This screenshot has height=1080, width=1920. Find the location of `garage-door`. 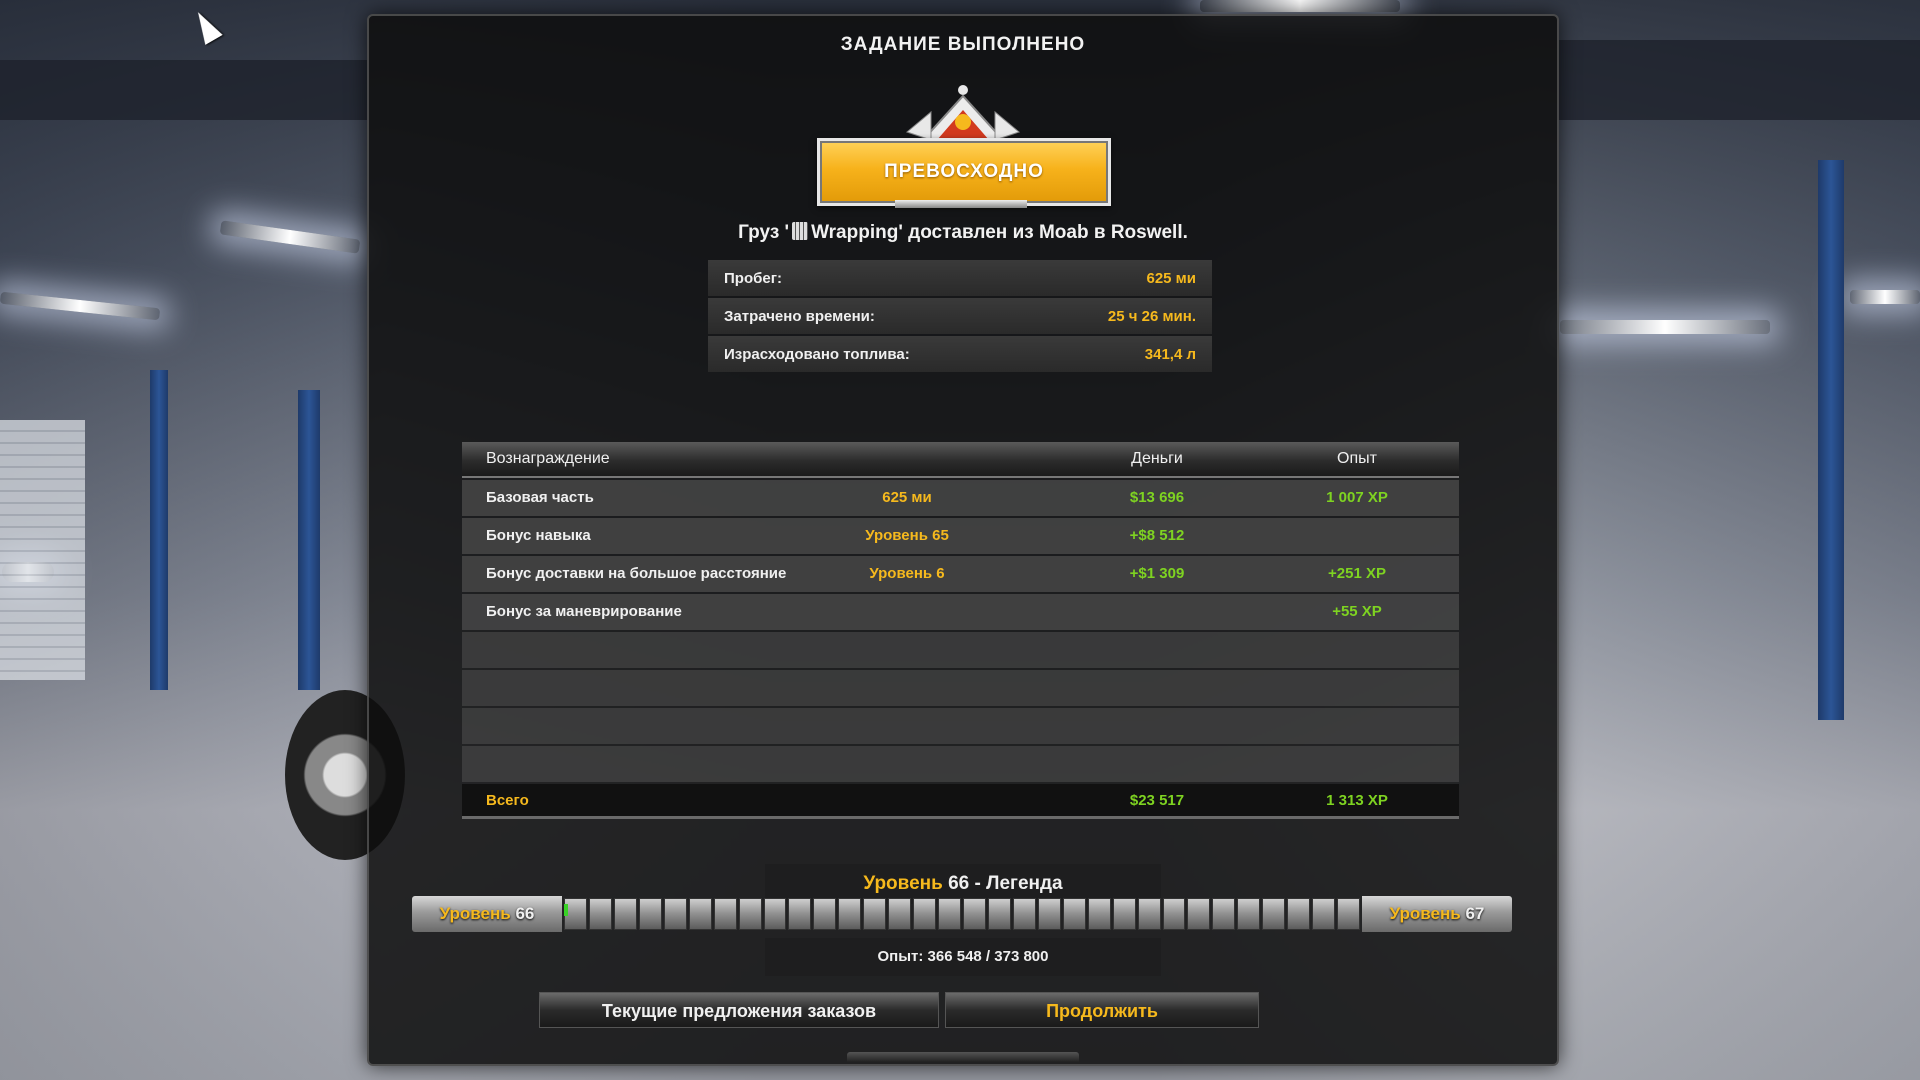

garage-door is located at coordinates (42, 550).